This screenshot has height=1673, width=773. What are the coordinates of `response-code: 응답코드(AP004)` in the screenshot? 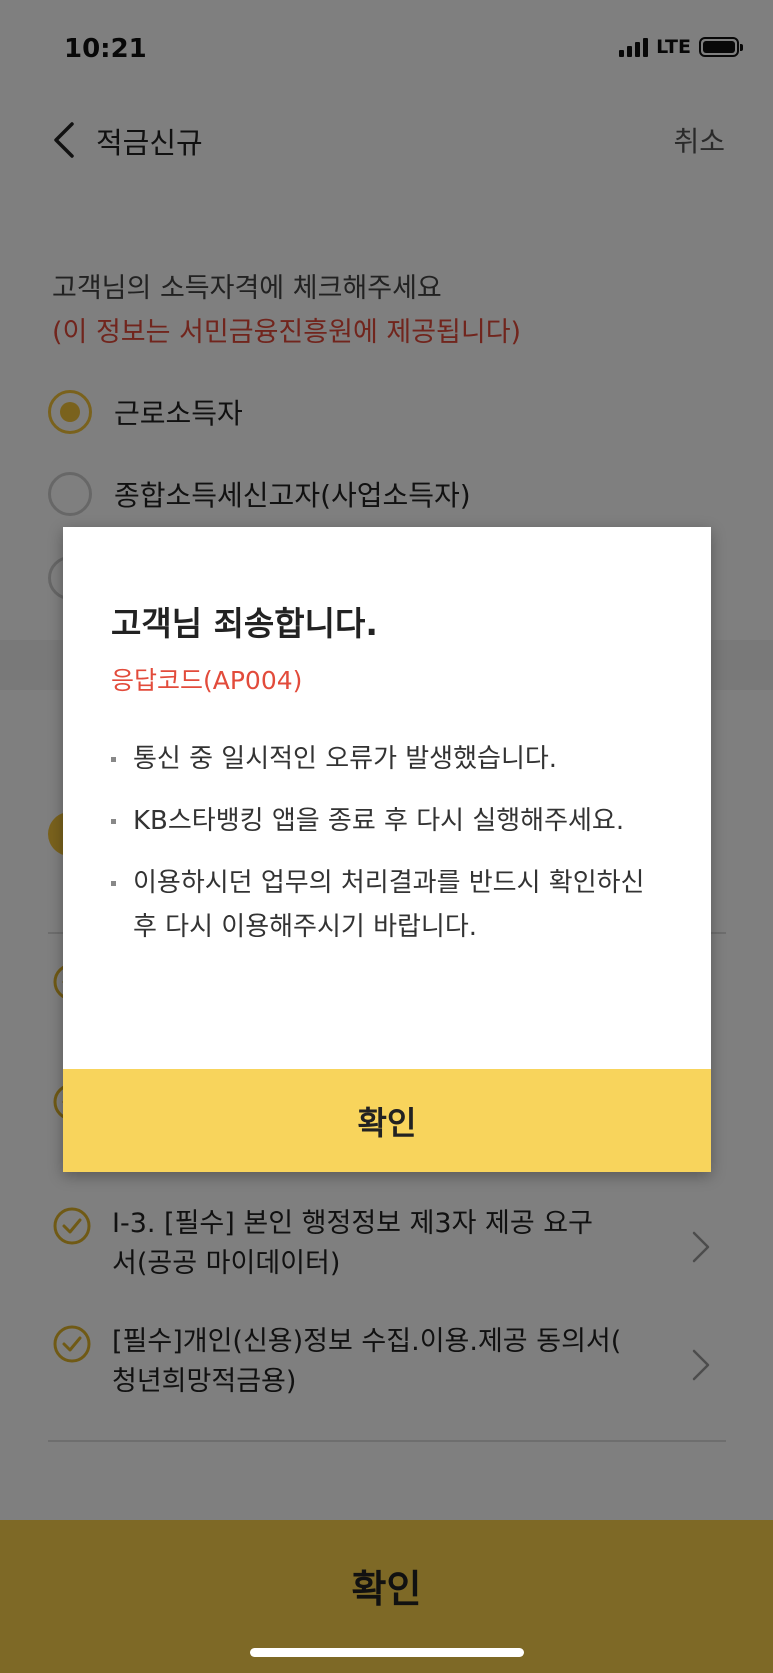 It's located at (207, 680).